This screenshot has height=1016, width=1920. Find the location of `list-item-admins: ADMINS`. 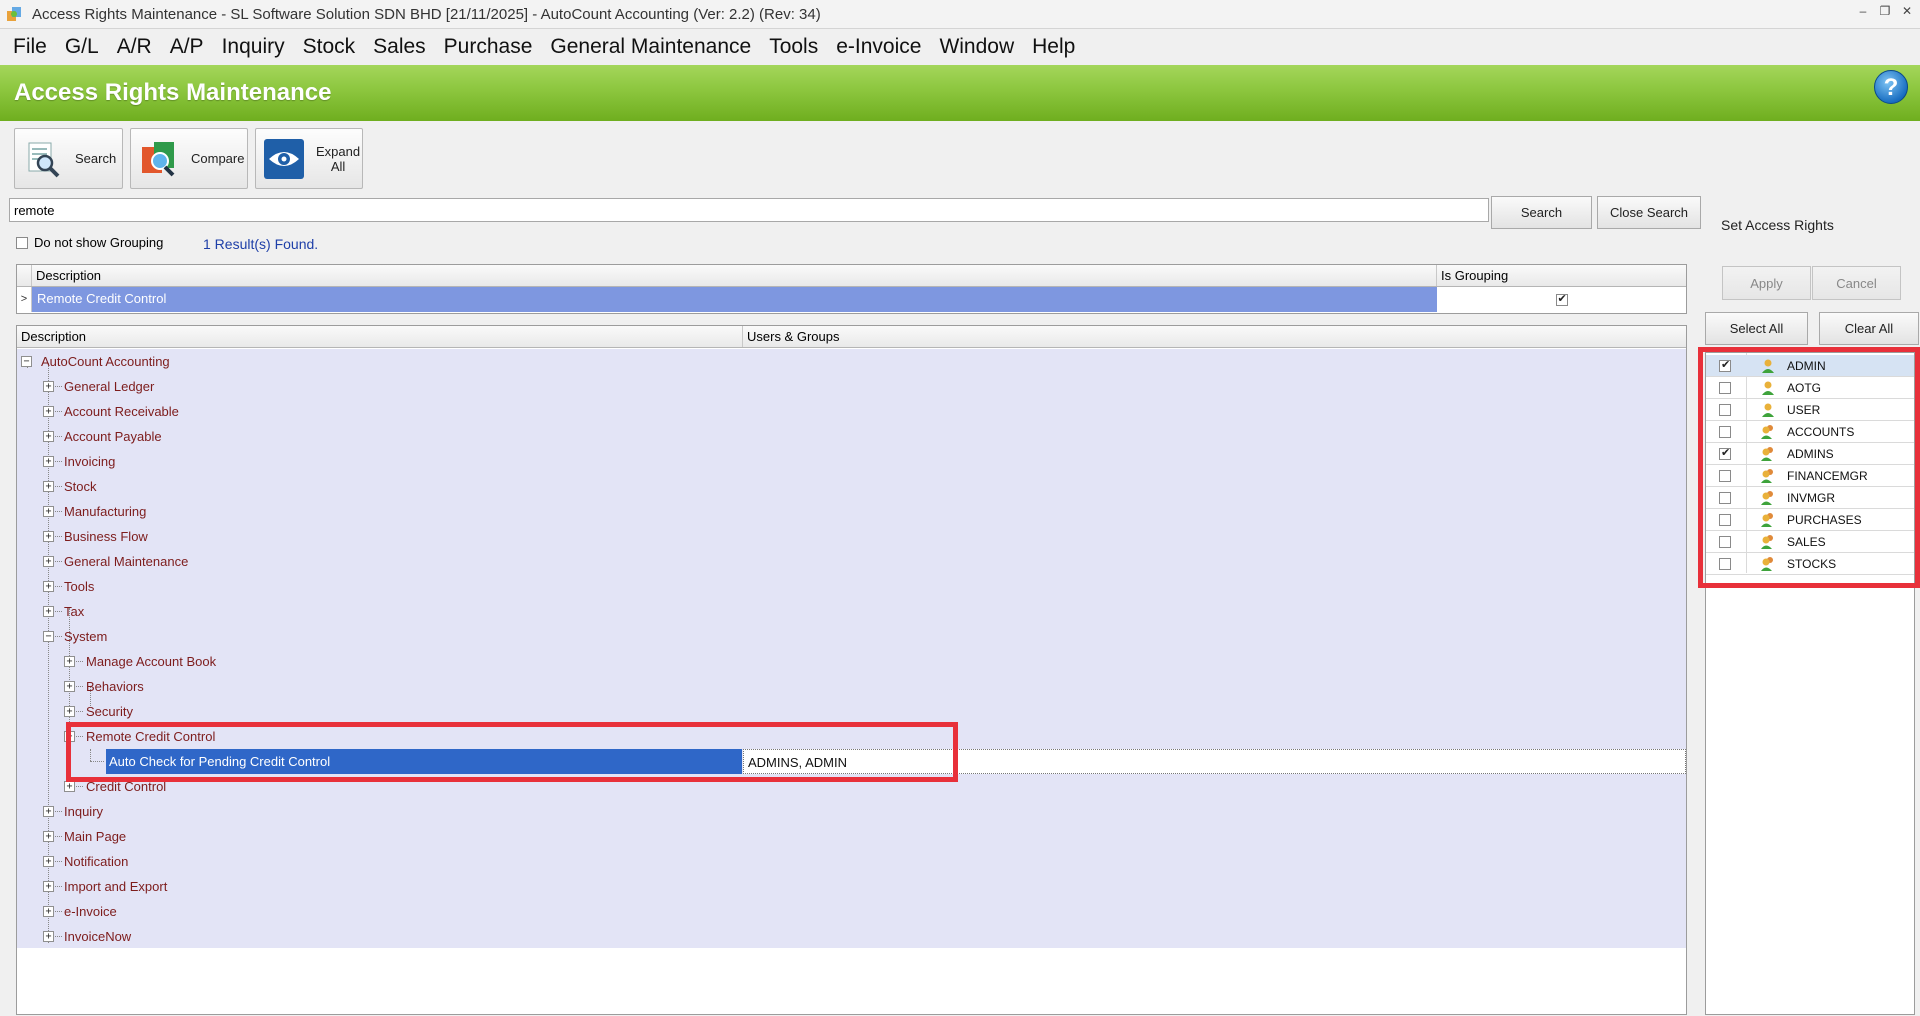

list-item-admins: ADMINS is located at coordinates (1810, 454).